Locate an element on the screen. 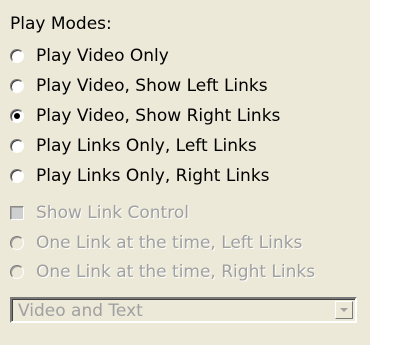 The width and height of the screenshot is (404, 345). chevron-down-icon is located at coordinates (344, 310).